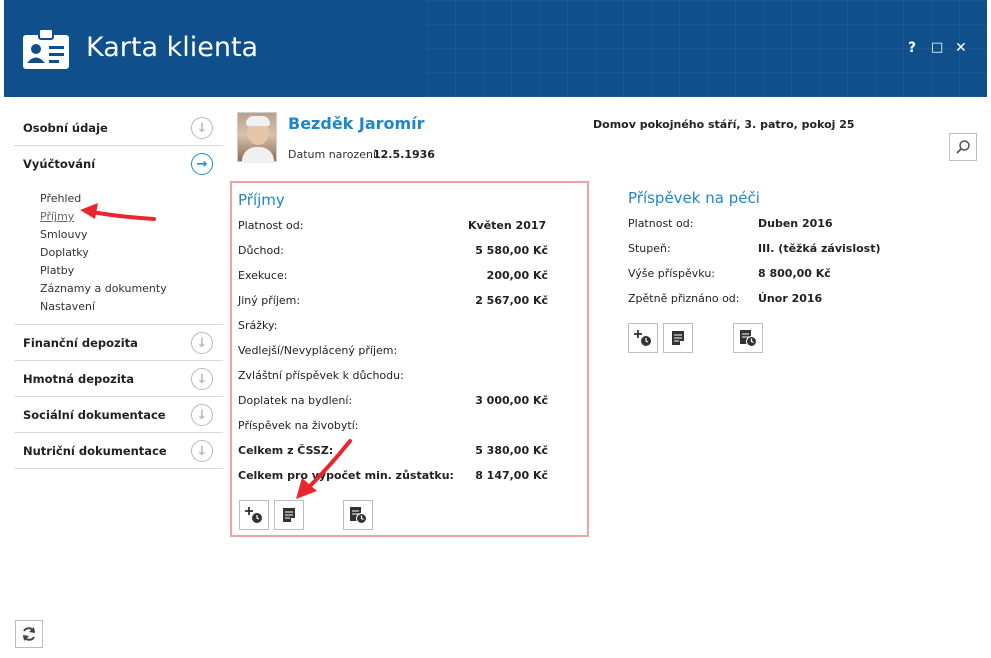  Describe the element at coordinates (393, 400) in the screenshot. I see `income-row: Doplatek na bydlení: 3 000,00 Kč` at that location.